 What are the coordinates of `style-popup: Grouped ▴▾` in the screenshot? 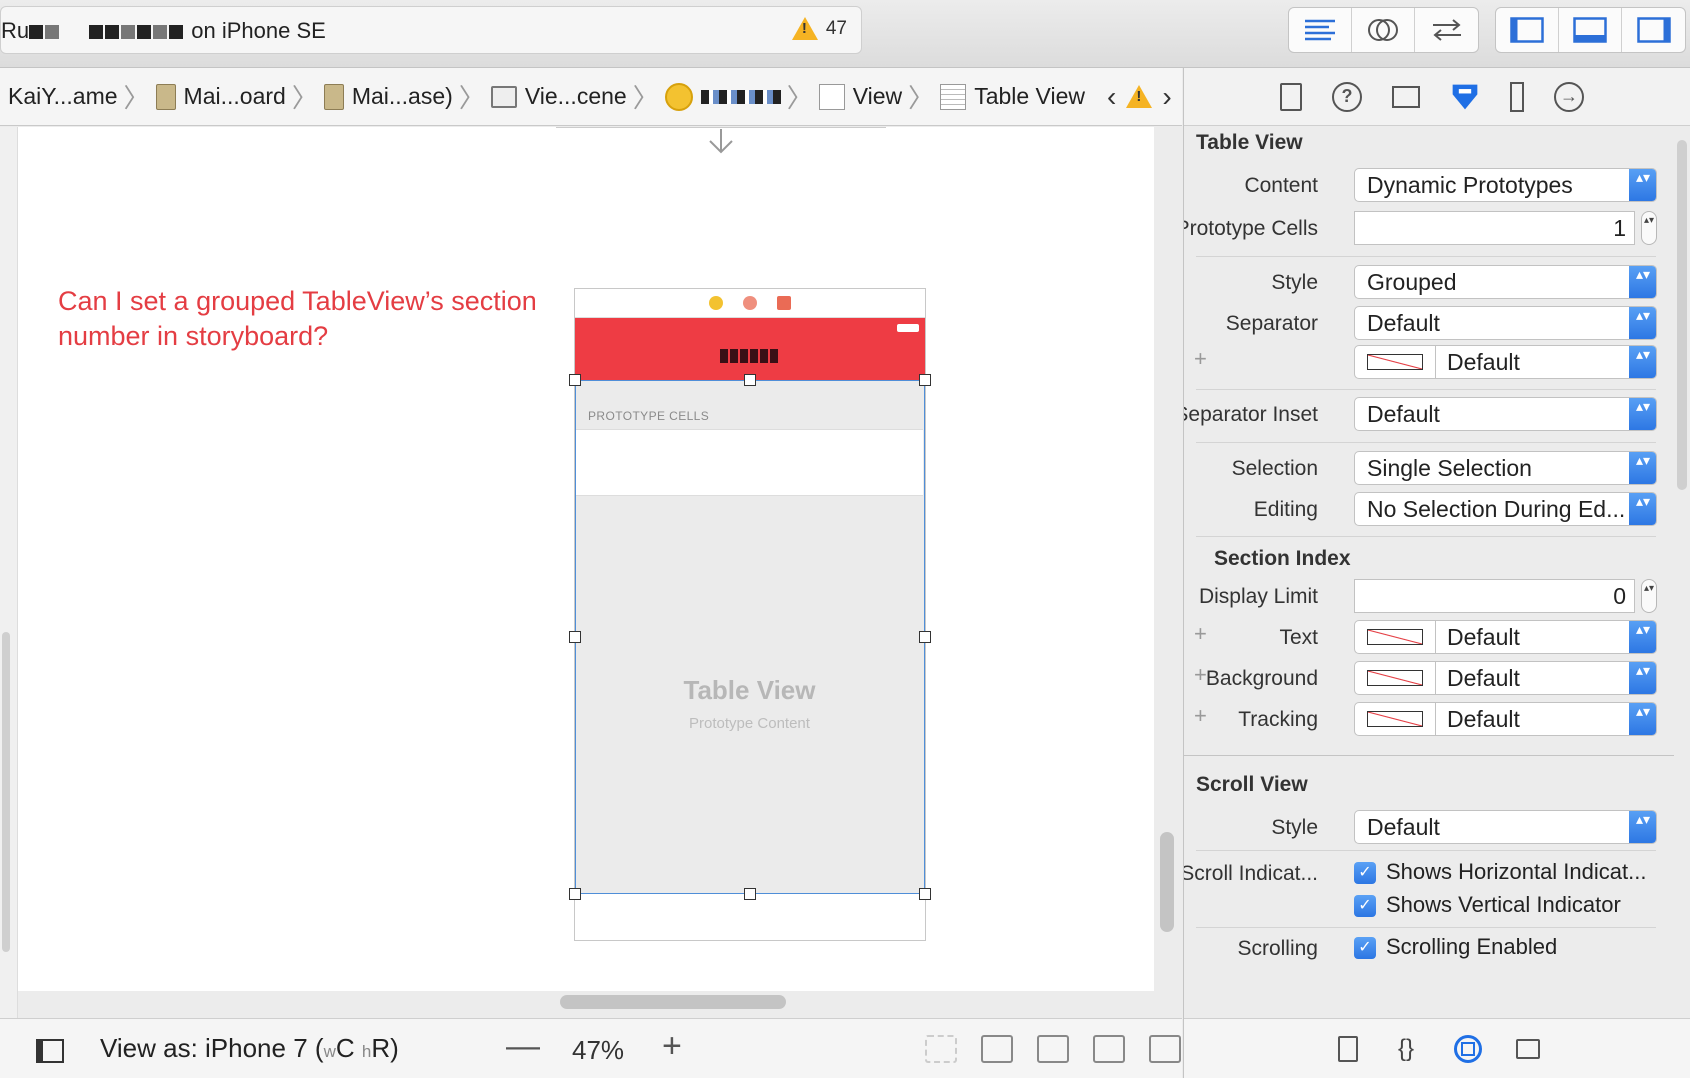 It's located at (1505, 282).